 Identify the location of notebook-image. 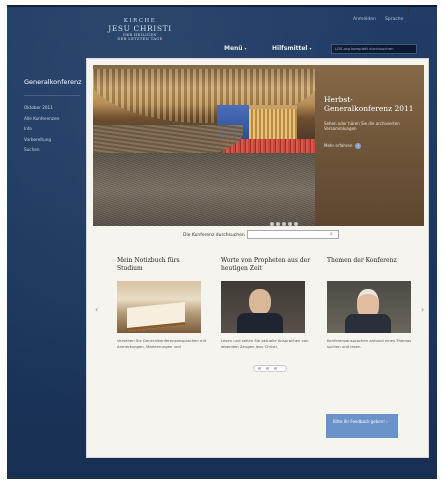
(159, 307).